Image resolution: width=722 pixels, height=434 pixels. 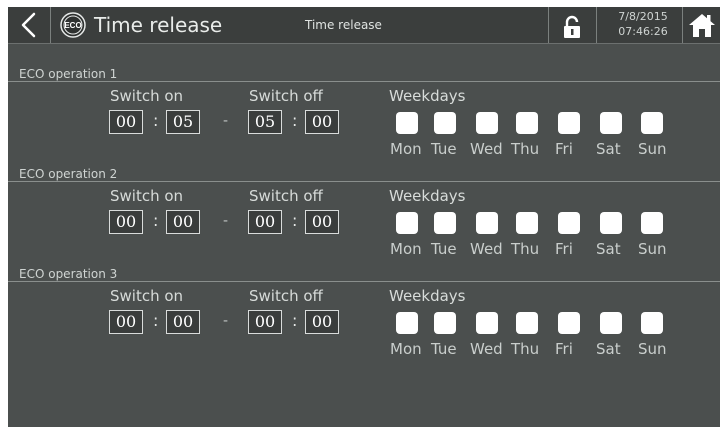 I want to click on back-button, so click(x=29, y=25).